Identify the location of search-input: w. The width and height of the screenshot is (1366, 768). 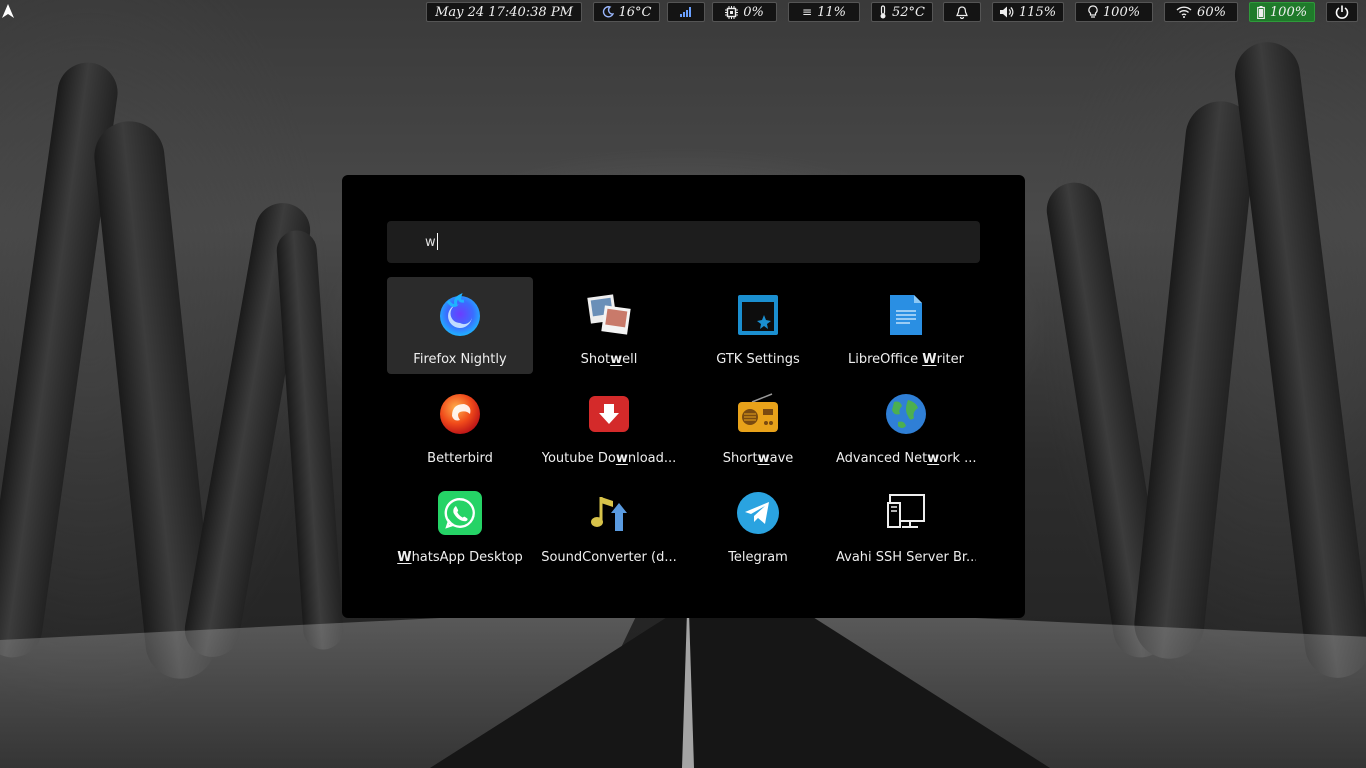
(683, 242).